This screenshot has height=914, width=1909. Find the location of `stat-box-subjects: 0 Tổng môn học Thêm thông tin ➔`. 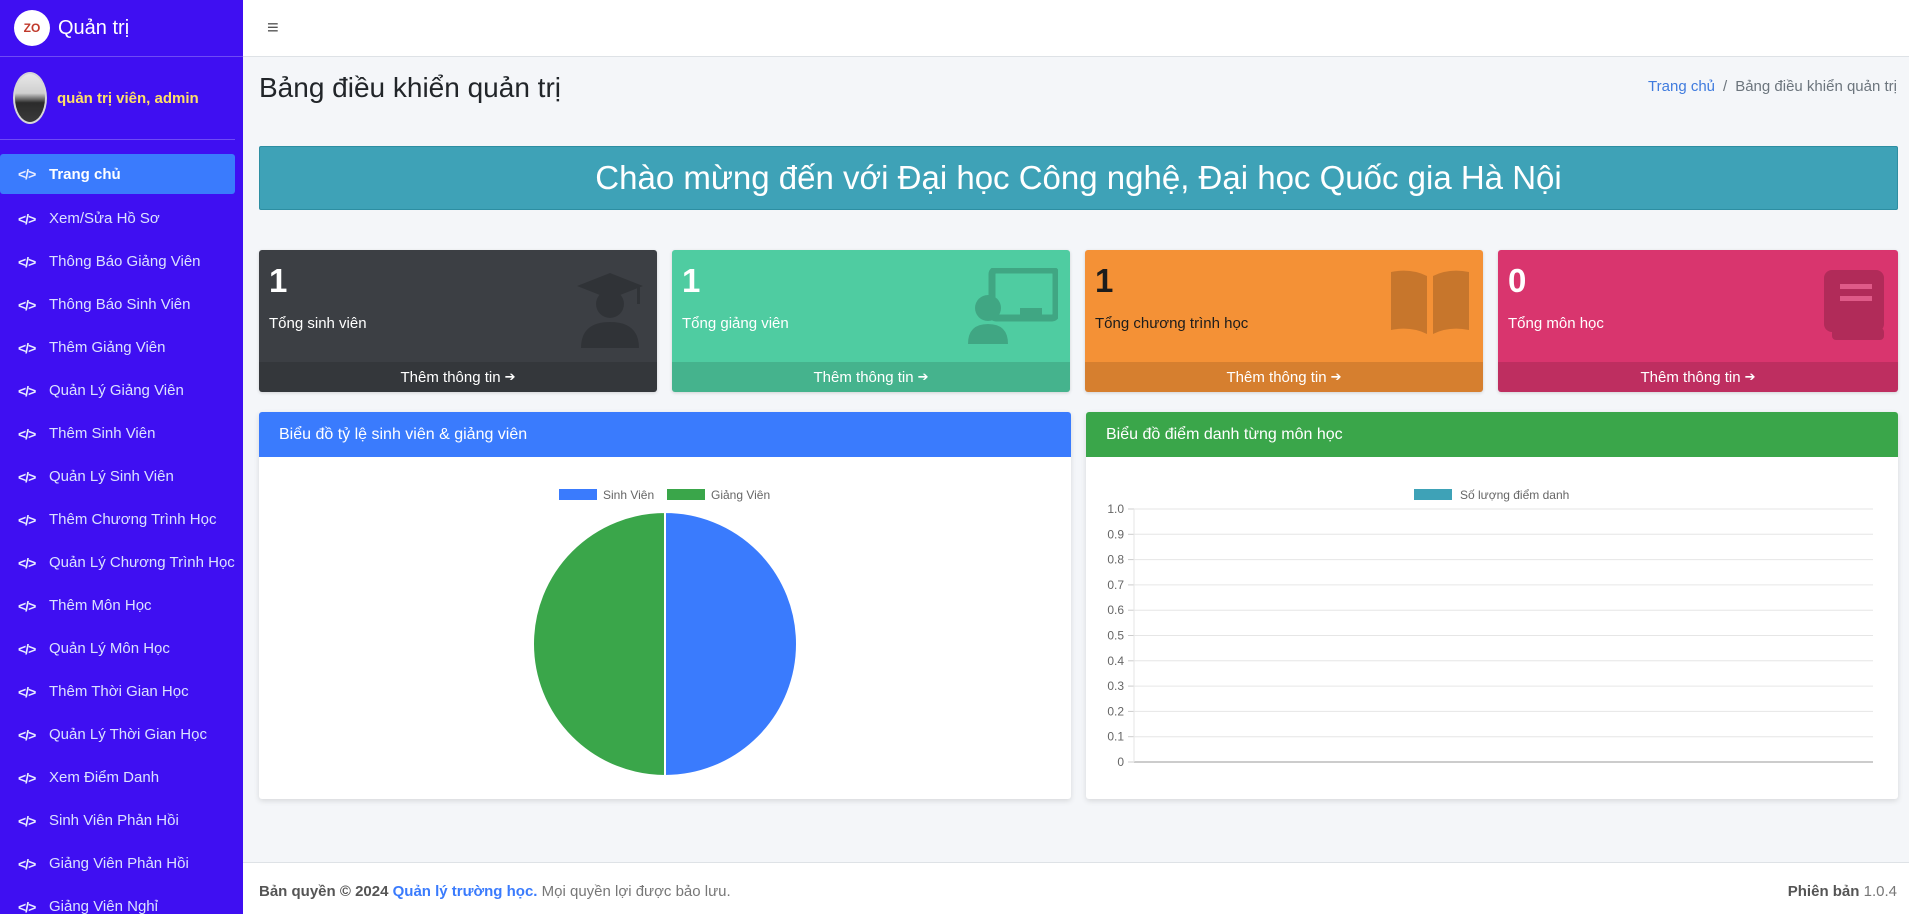

stat-box-subjects: 0 Tổng môn học Thêm thông tin ➔ is located at coordinates (1698, 321).